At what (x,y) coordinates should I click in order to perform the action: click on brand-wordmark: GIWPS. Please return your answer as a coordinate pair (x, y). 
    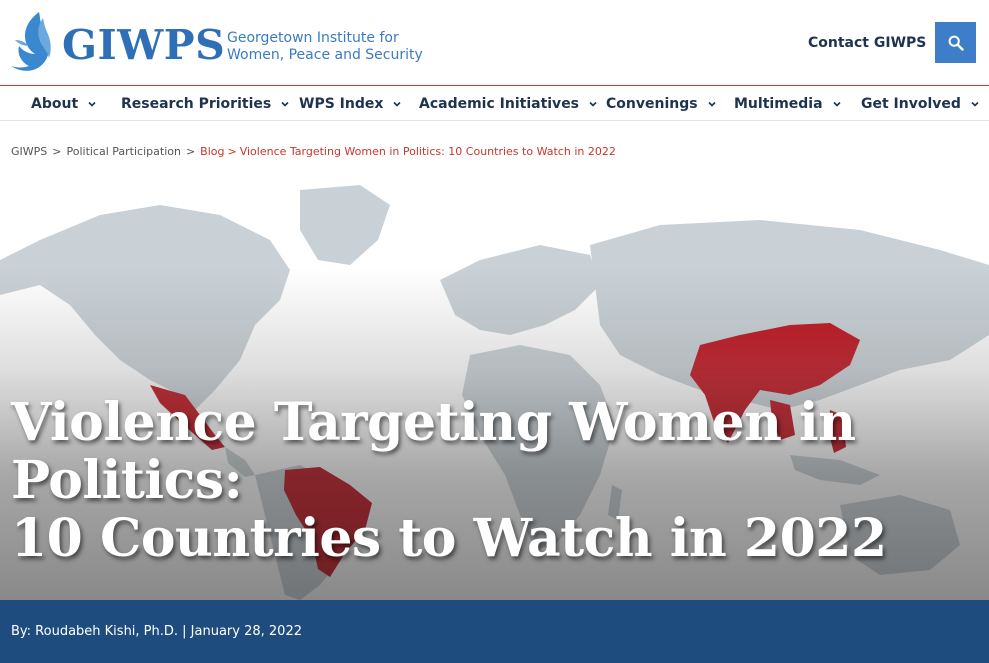
    Looking at the image, I should click on (143, 45).